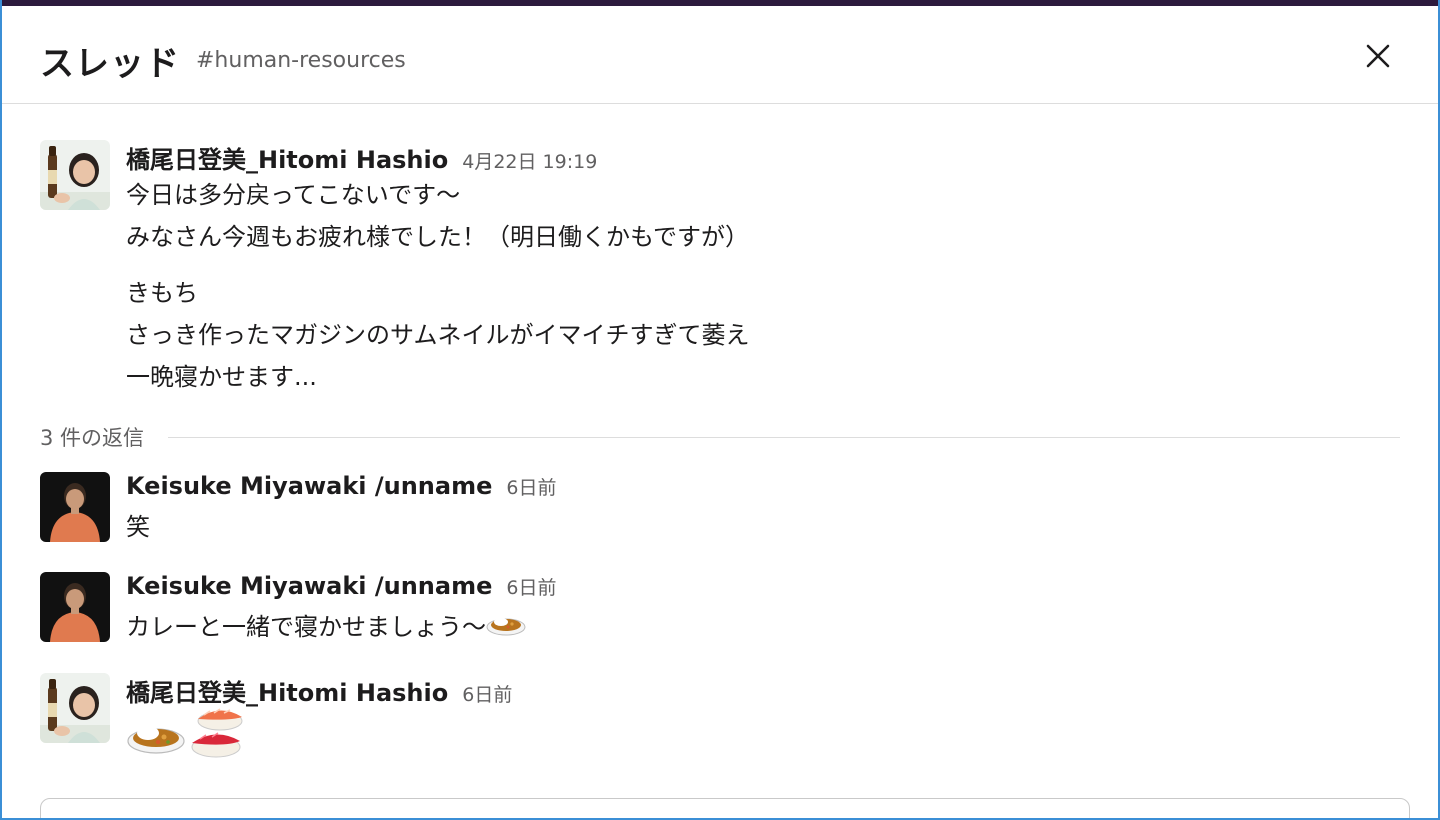 The image size is (1440, 820). I want to click on message-text-line: みなさん今週もお疲れ様でした！（明日働くかもですが）, so click(438, 237).